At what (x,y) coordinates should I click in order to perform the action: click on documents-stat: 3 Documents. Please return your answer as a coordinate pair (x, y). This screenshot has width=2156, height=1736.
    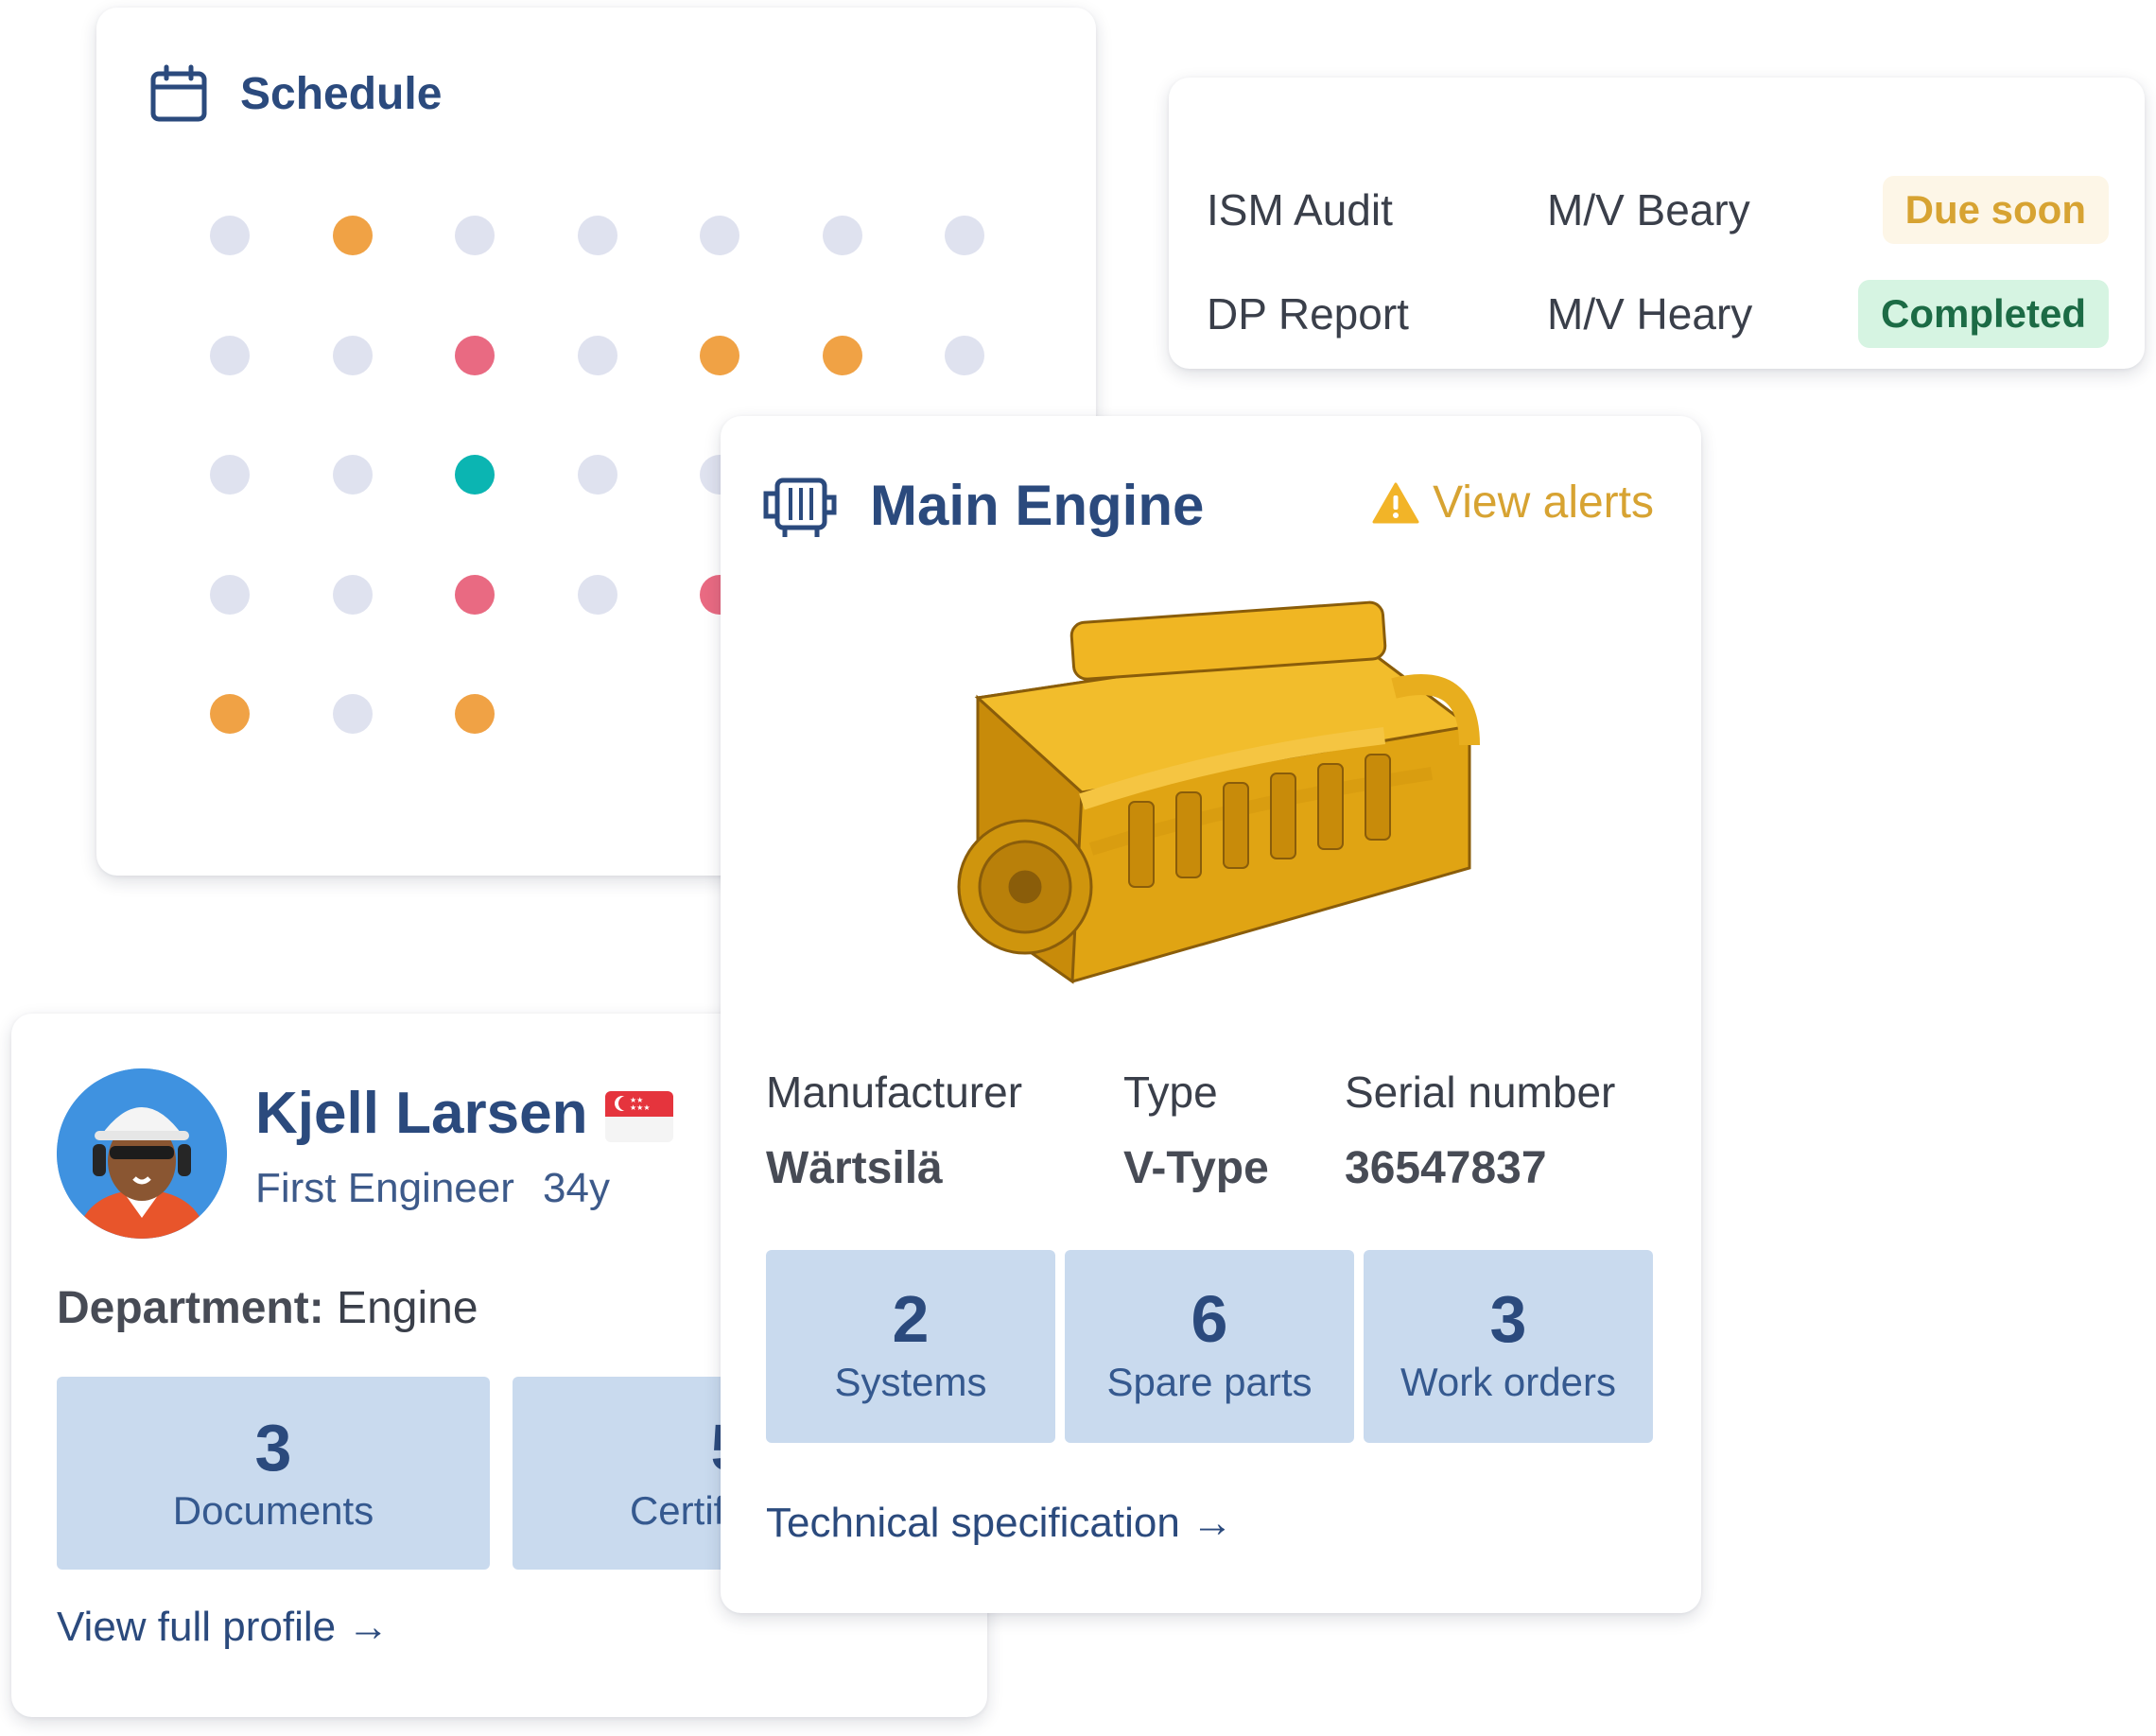
    Looking at the image, I should click on (273, 1473).